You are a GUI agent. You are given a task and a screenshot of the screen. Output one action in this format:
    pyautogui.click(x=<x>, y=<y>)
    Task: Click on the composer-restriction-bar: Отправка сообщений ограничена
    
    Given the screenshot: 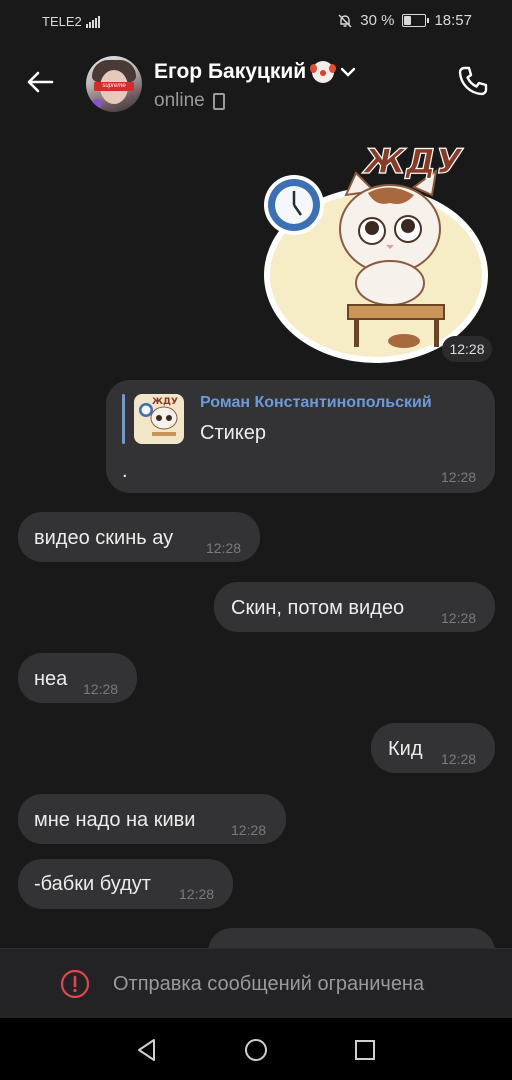 What is the action you would take?
    pyautogui.click(x=256, y=983)
    